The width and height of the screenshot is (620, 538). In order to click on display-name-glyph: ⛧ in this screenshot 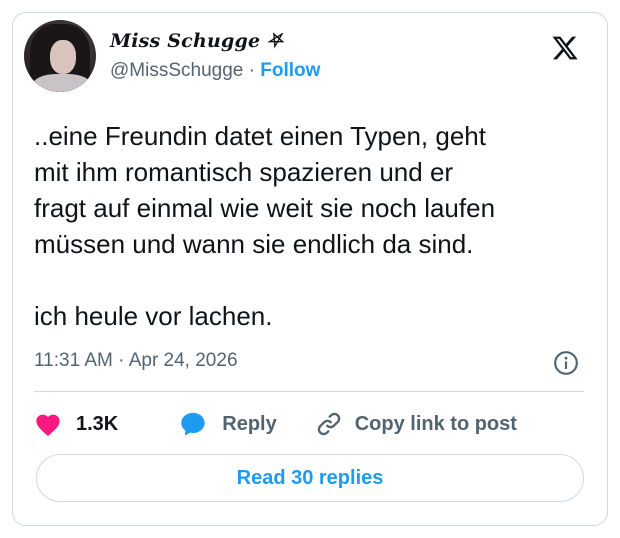, I will do `click(275, 41)`.